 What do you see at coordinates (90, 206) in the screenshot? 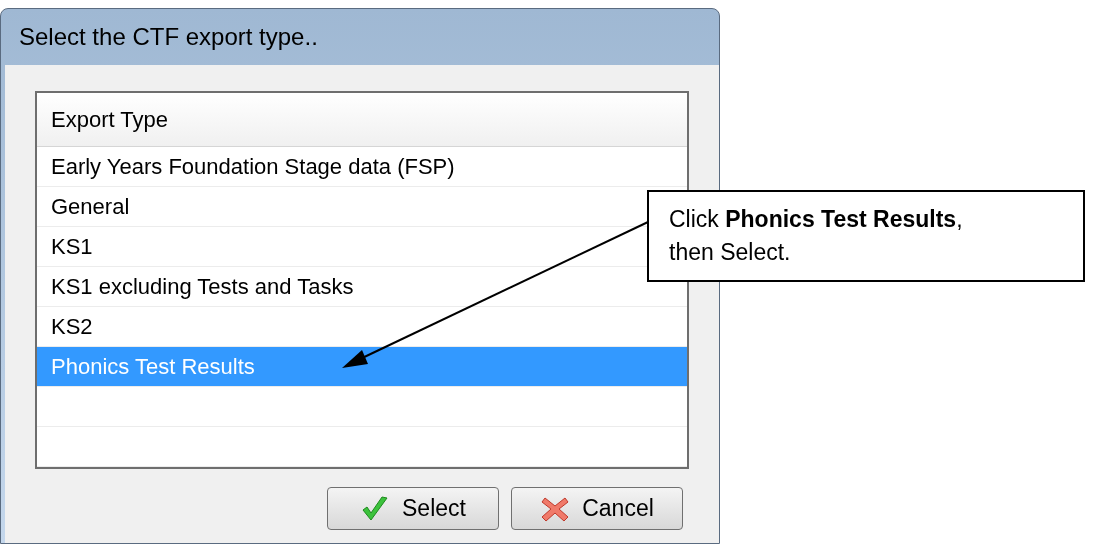
I see `list-item: General` at bounding box center [90, 206].